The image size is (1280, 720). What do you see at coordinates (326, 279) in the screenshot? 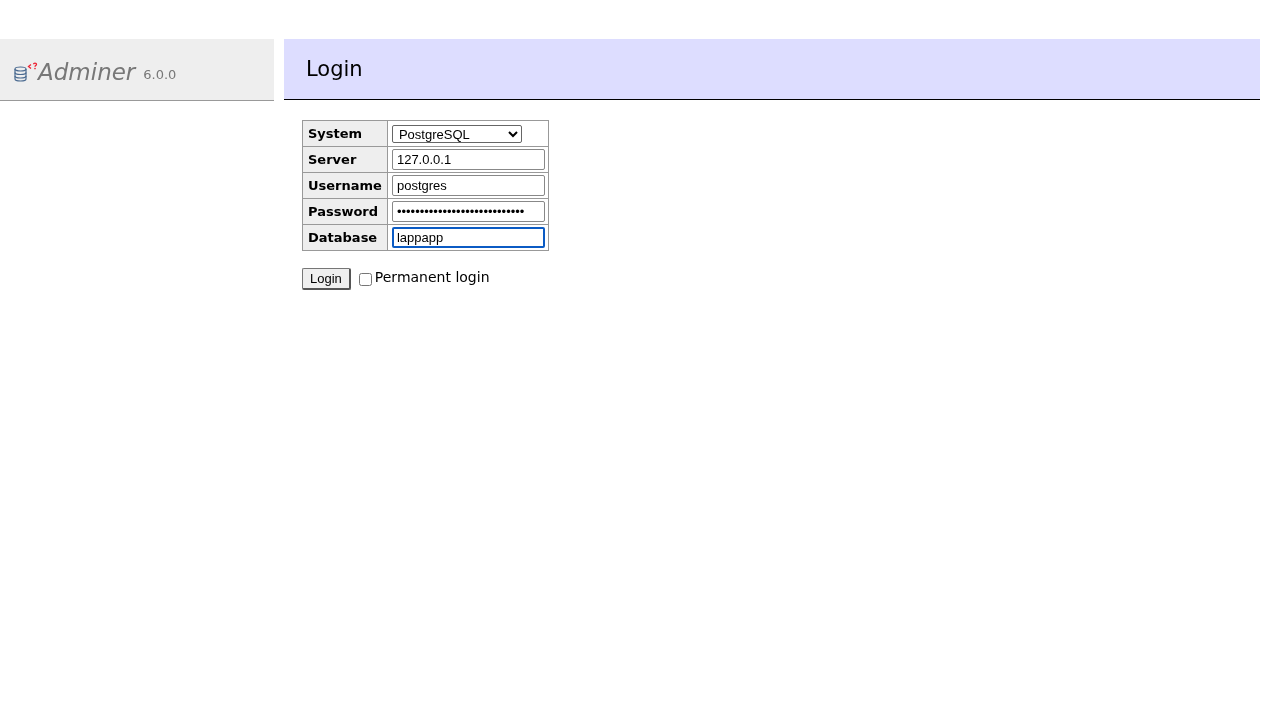
I see `login-button: Login` at bounding box center [326, 279].